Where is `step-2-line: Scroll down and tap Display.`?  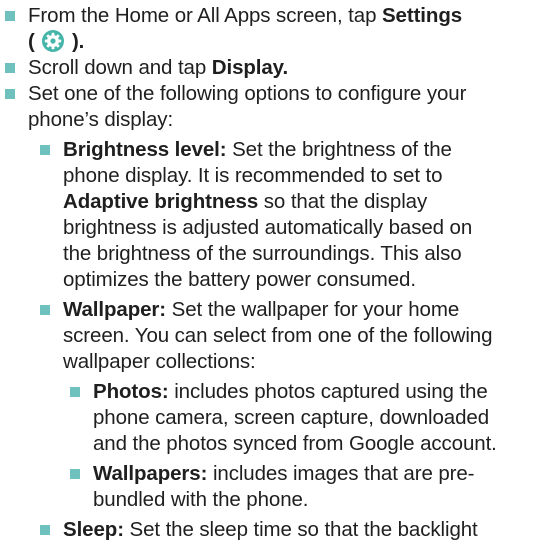
step-2-line: Scroll down and tap Display. is located at coordinates (158, 68).